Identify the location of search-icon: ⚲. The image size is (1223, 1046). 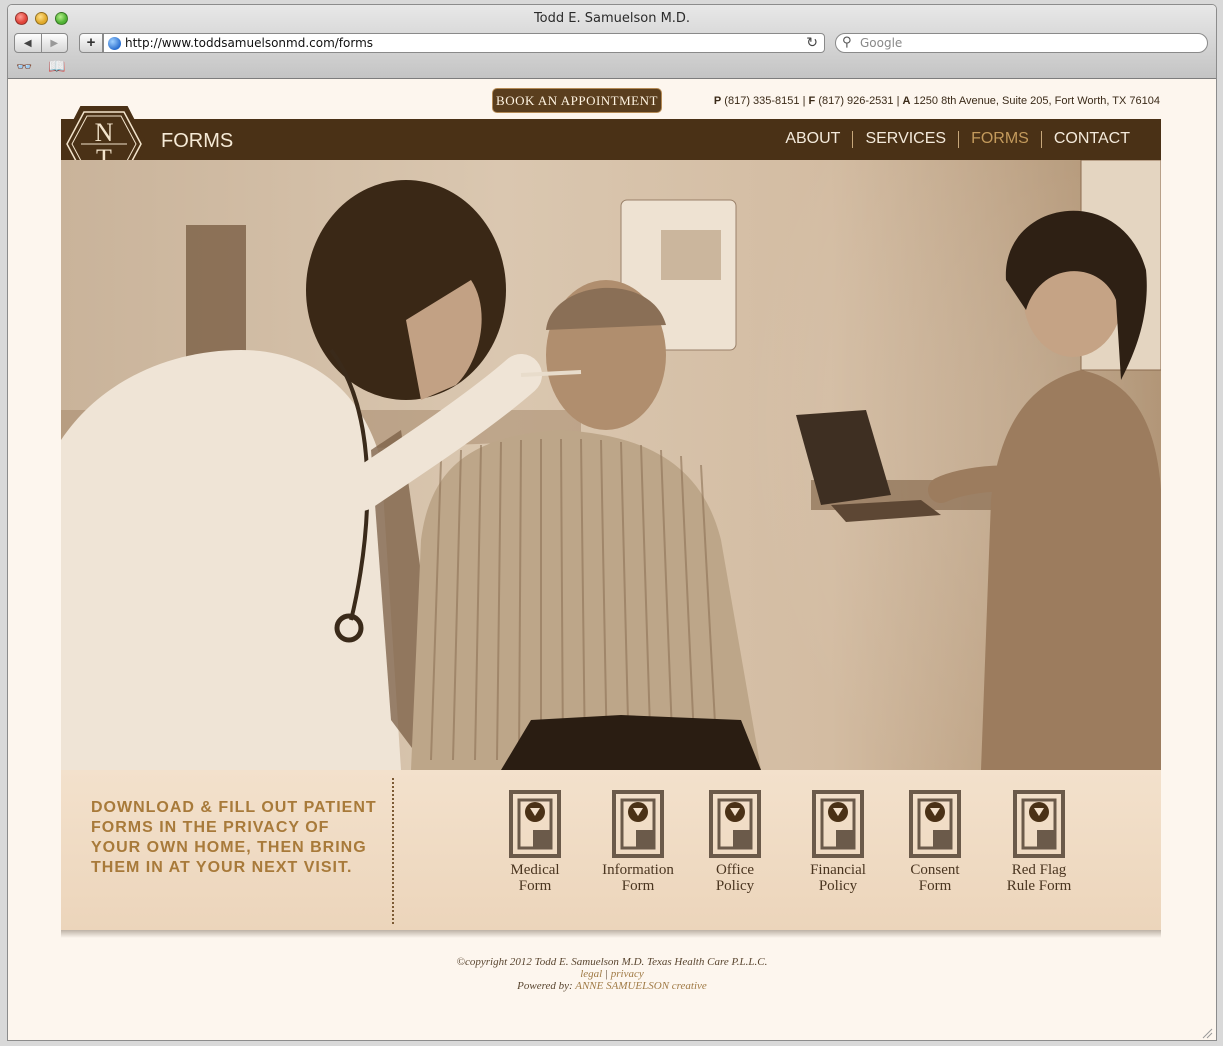
(847, 42).